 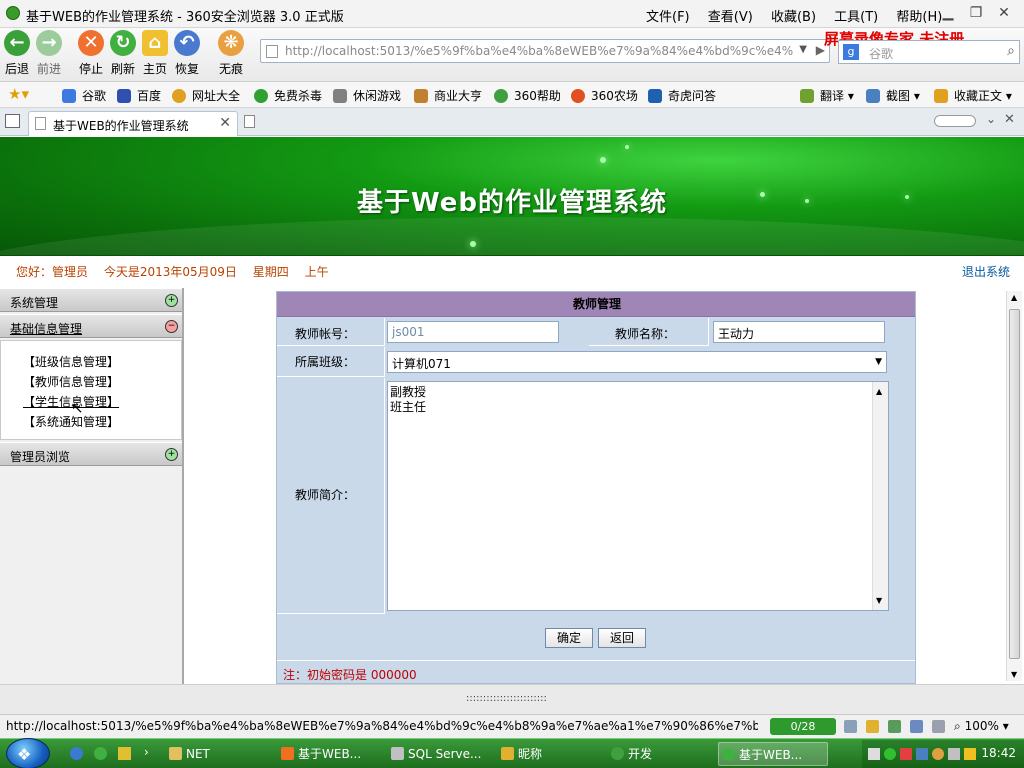 I want to click on textarea-scrollbar: ▲ ▼, so click(x=880, y=496).